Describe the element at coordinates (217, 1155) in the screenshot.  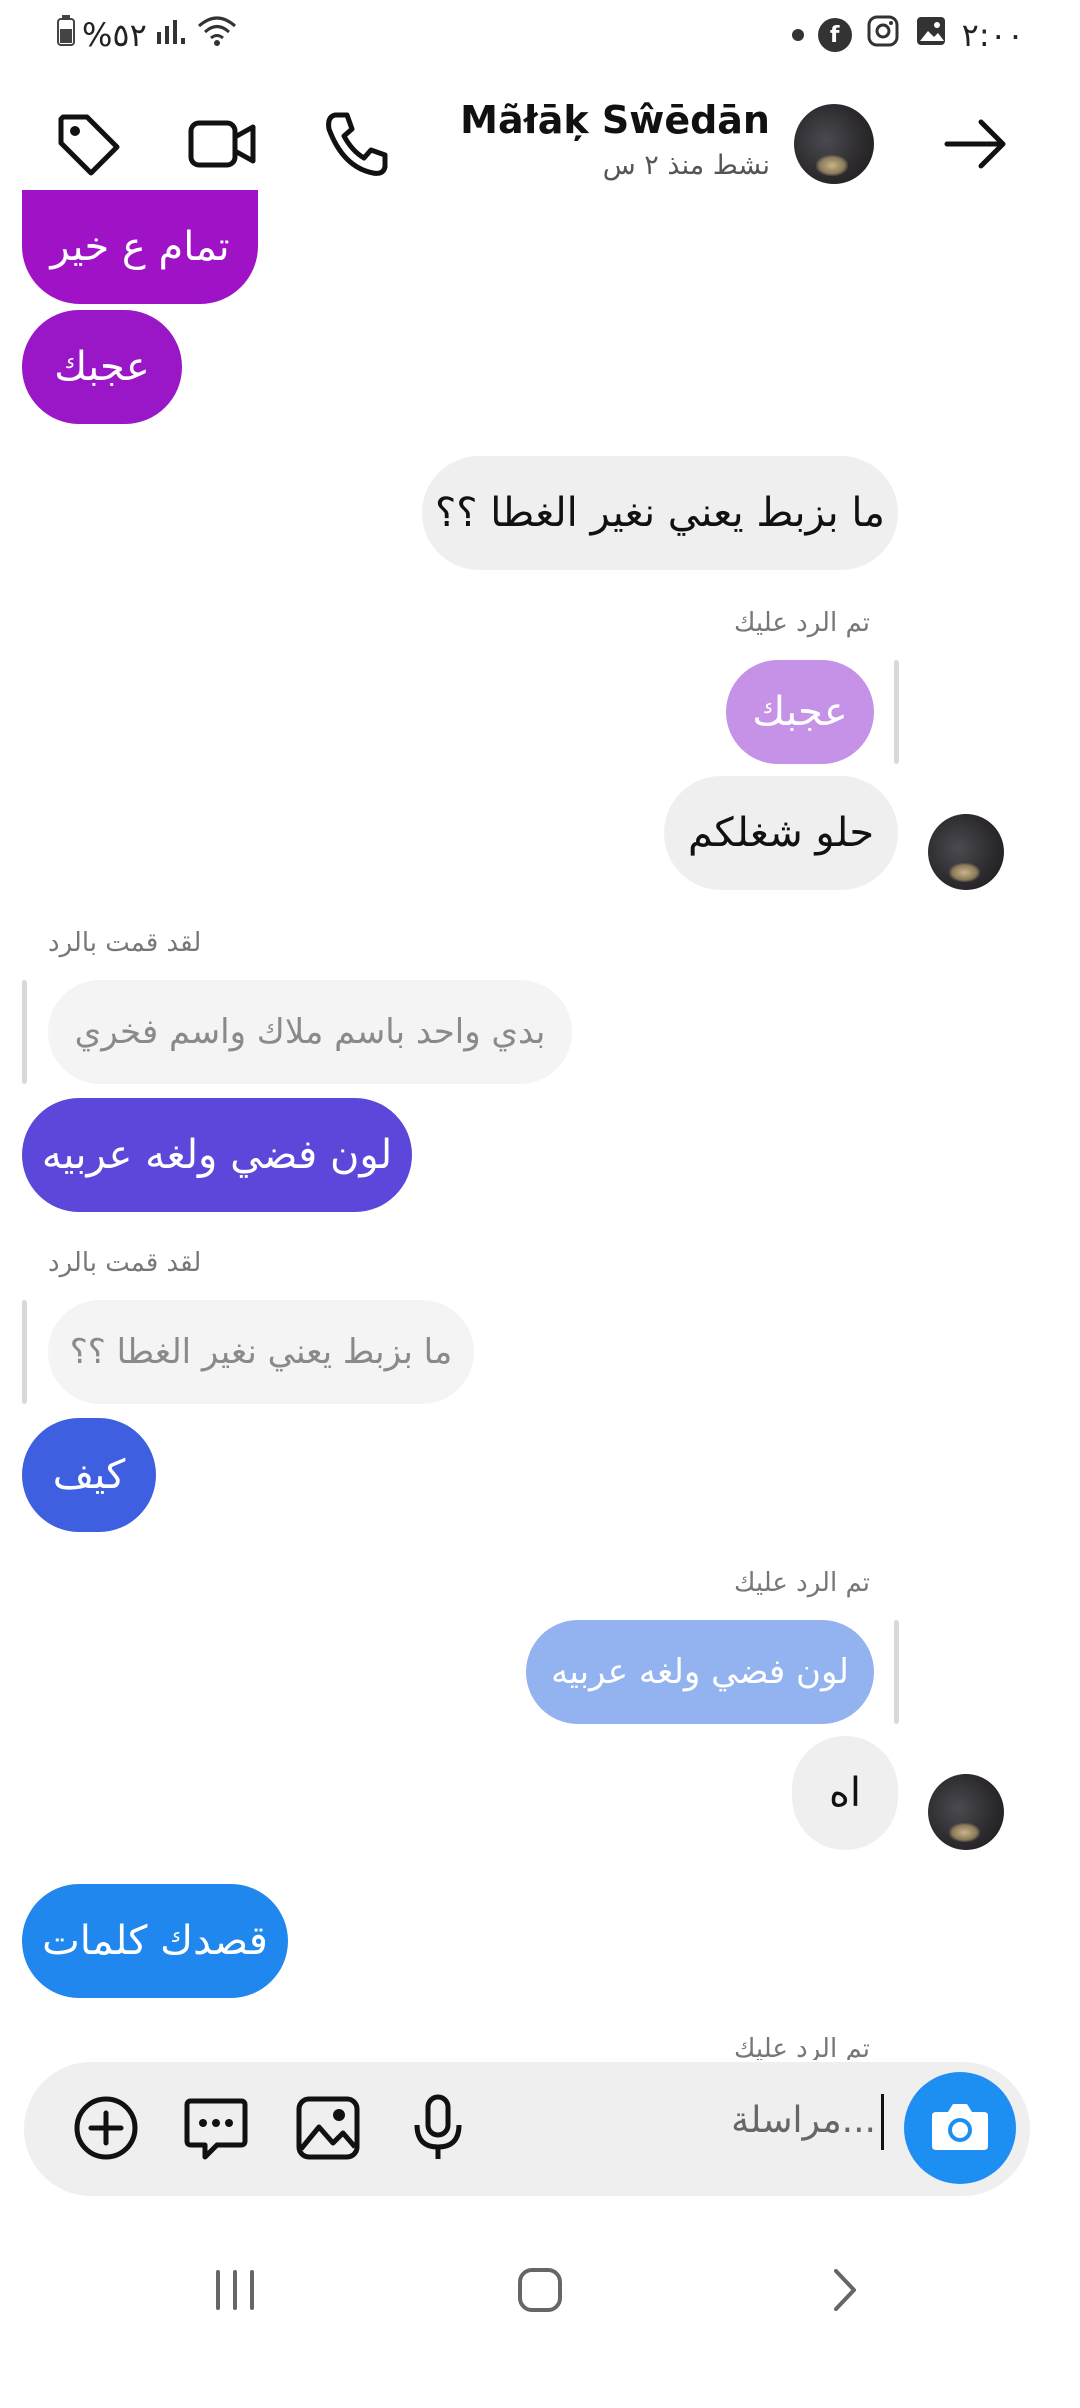
I see `message-sent-3: لون فضي ولغه عربيه` at that location.